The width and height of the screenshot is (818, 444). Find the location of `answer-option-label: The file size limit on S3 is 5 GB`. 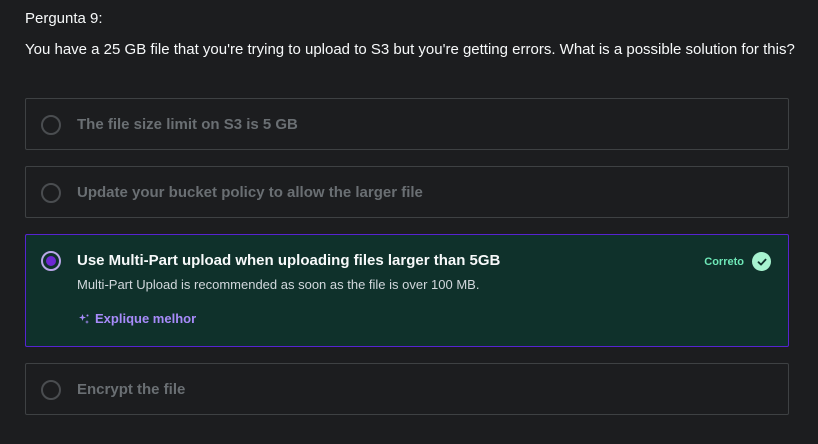

answer-option-label: The file size limit on S3 is 5 GB is located at coordinates (187, 124).